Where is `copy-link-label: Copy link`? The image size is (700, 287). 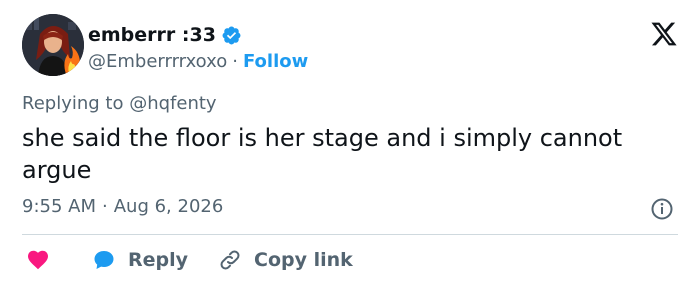 copy-link-label: Copy link is located at coordinates (303, 260).